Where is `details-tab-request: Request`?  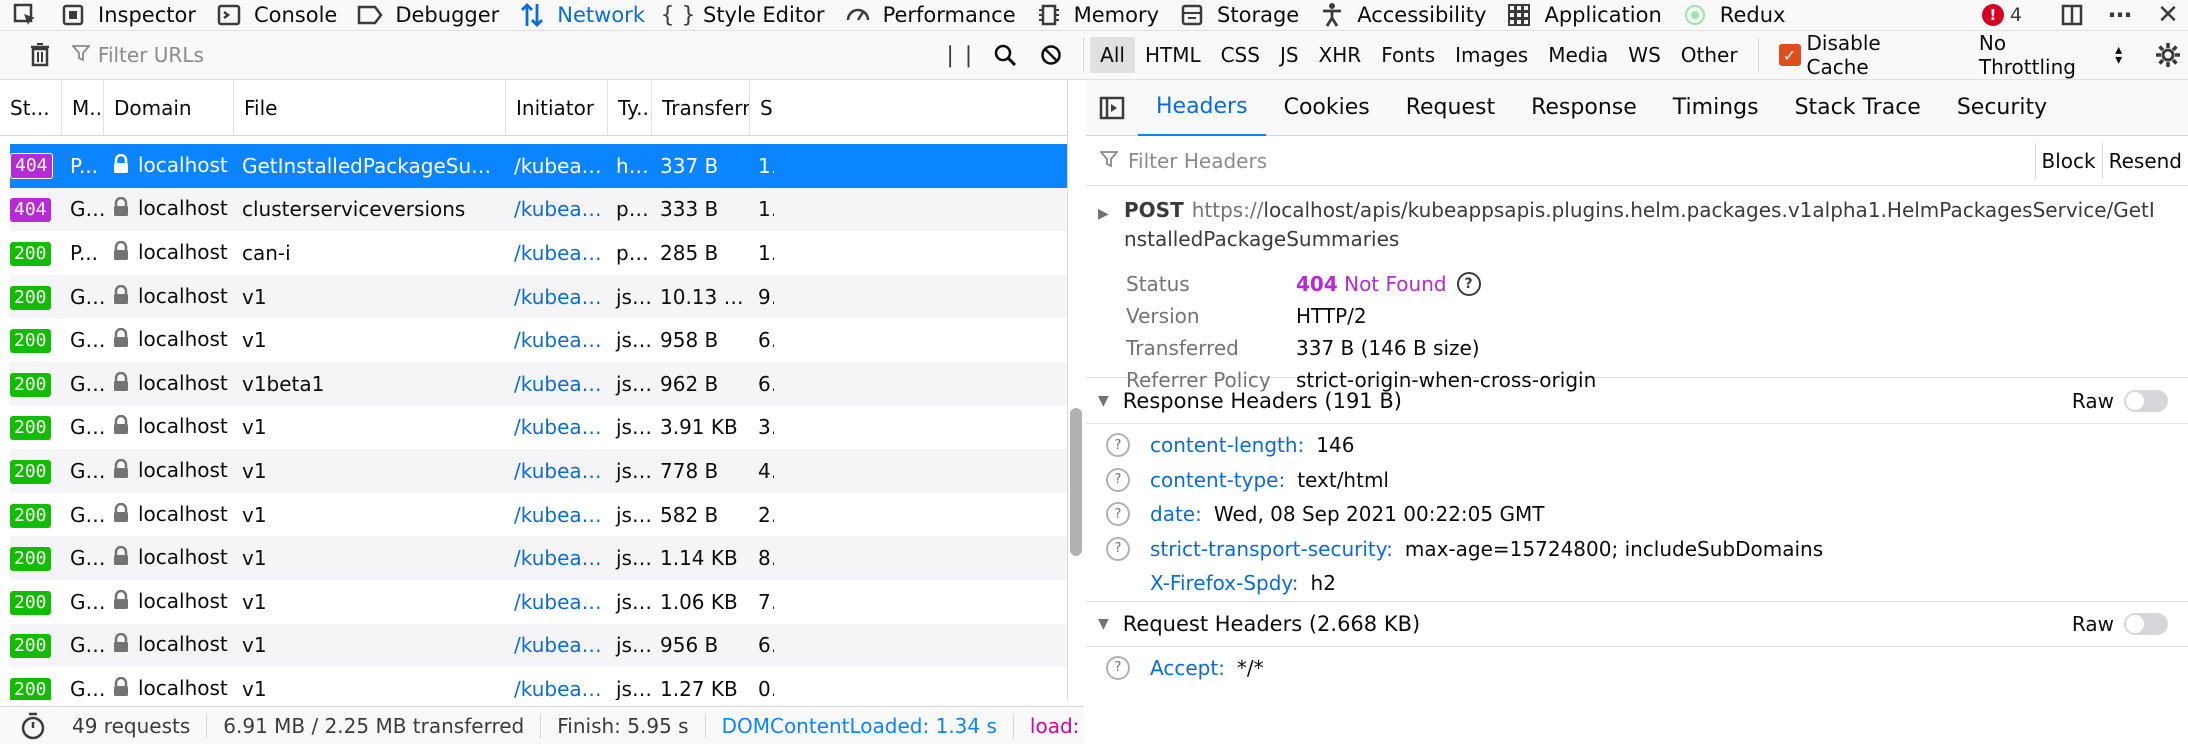
details-tab-request: Request is located at coordinates (1450, 108).